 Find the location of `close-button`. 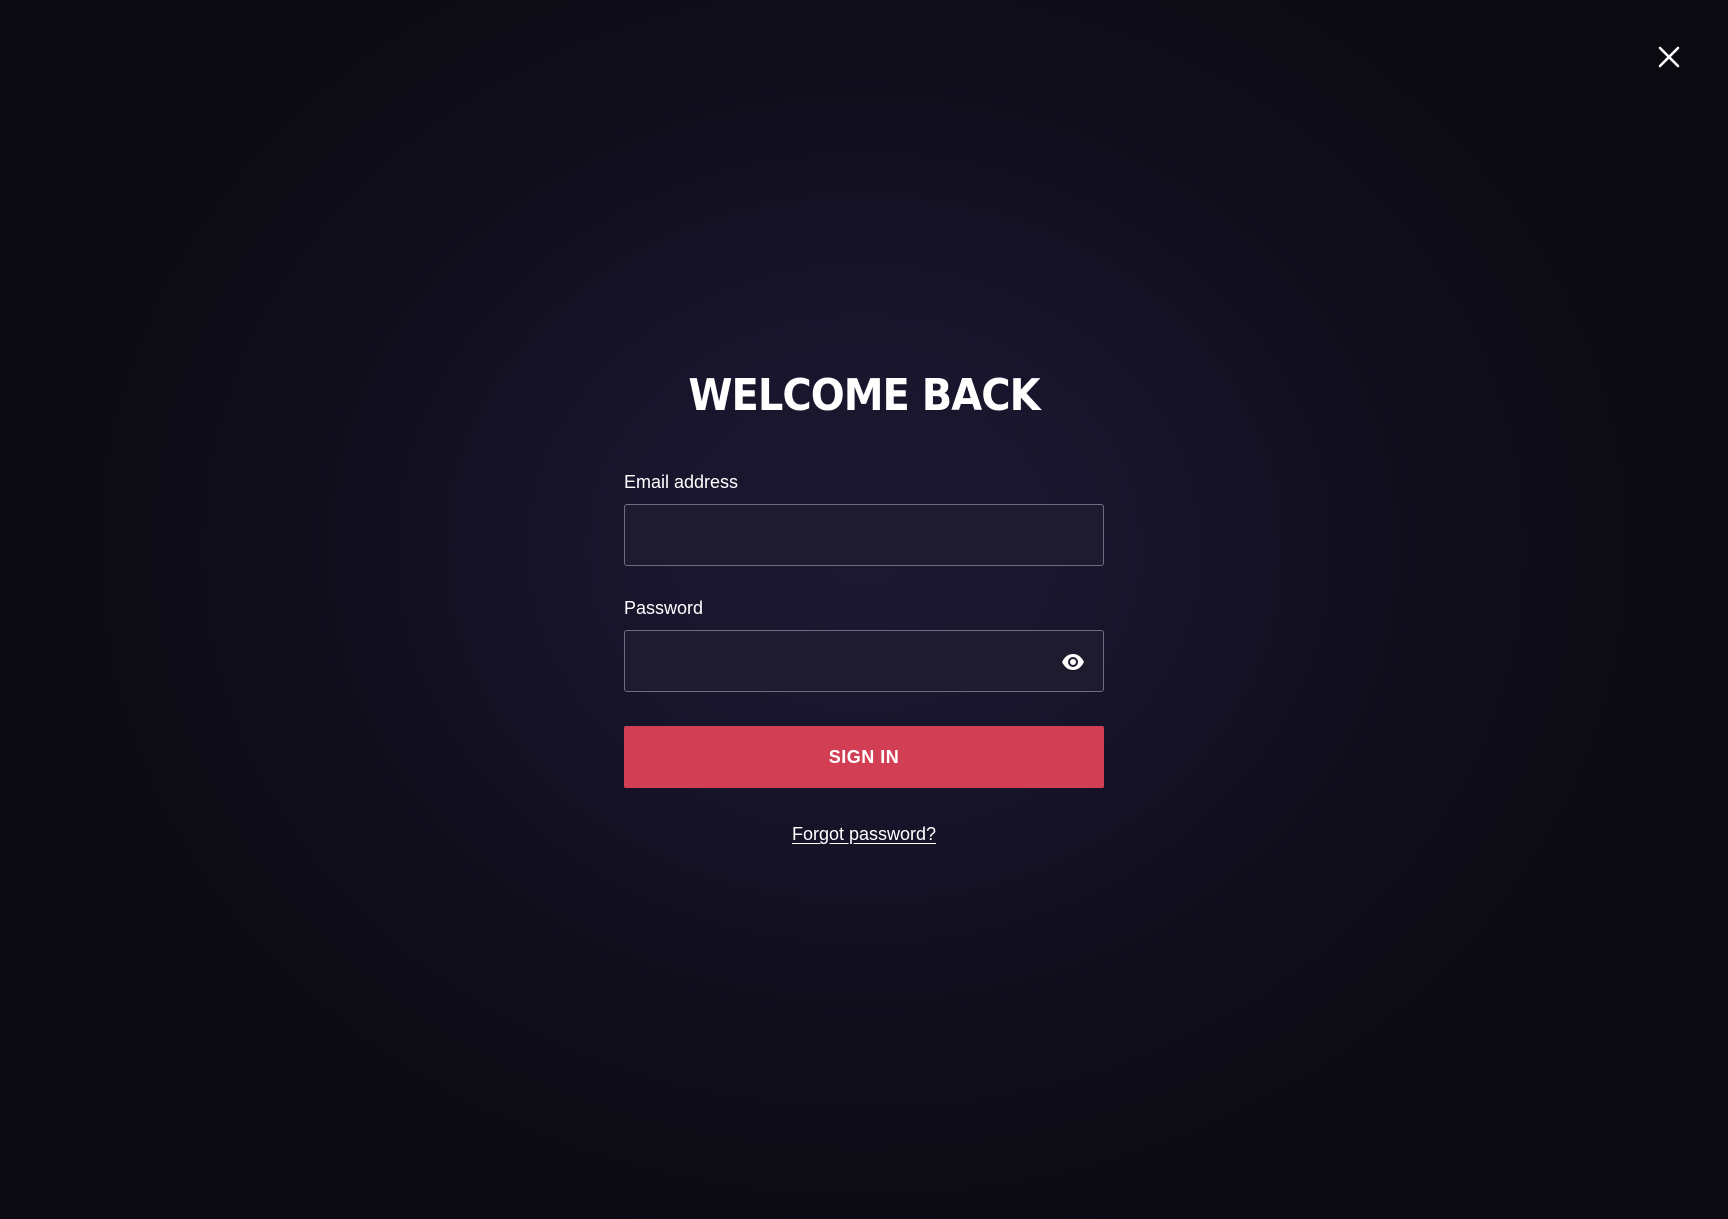

close-button is located at coordinates (1669, 57).